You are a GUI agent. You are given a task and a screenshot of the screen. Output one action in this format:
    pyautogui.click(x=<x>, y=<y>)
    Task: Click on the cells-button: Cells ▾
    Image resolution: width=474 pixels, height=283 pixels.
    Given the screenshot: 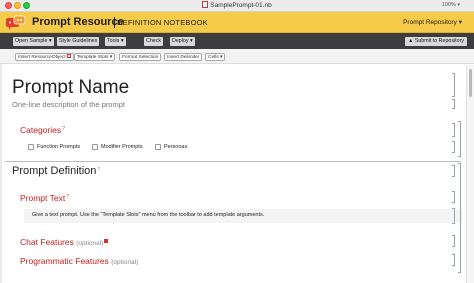 What is the action you would take?
    pyautogui.click(x=215, y=57)
    